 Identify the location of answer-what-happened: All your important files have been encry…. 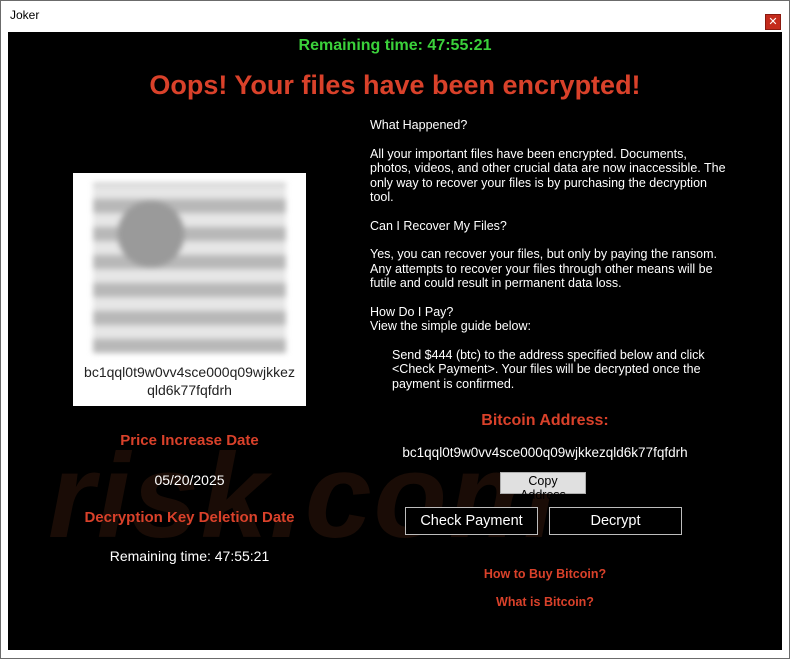
(548, 175).